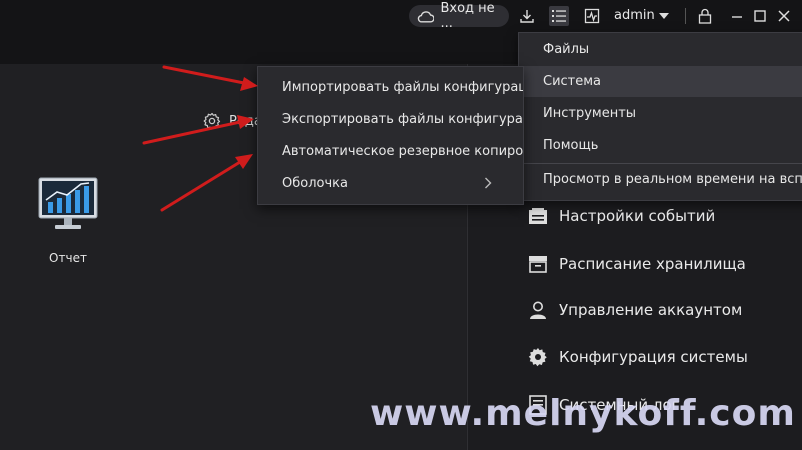 This screenshot has height=450, width=802. I want to click on menu-item-system: Система, so click(572, 81).